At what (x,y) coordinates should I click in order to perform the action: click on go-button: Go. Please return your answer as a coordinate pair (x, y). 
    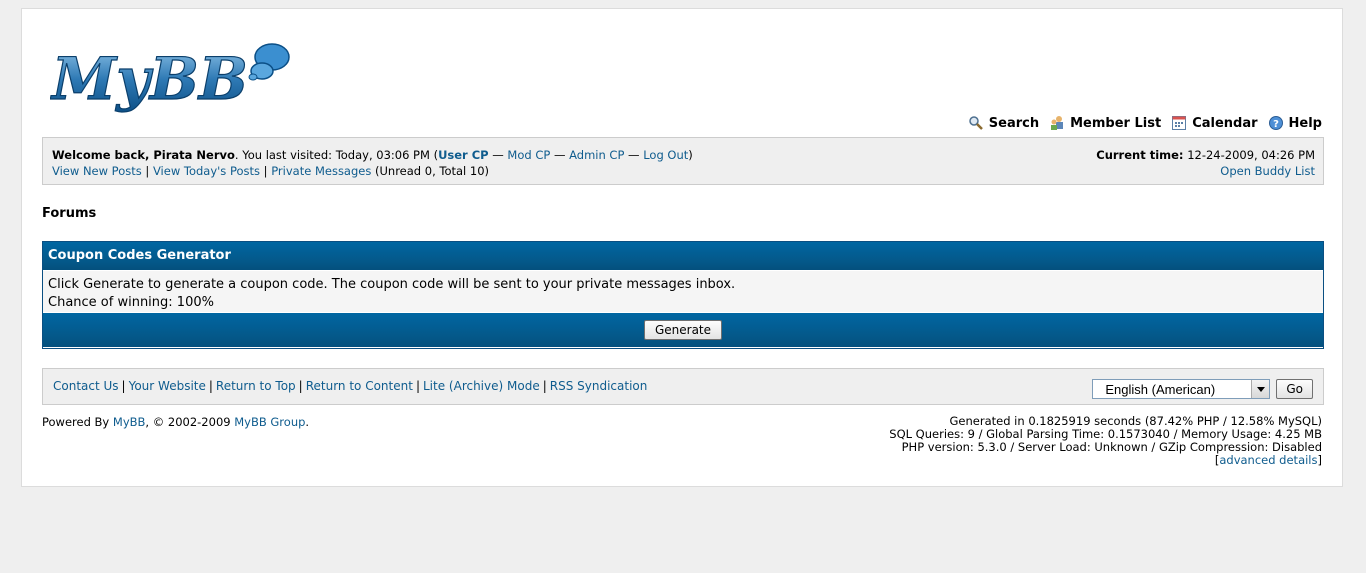
    Looking at the image, I should click on (1294, 389).